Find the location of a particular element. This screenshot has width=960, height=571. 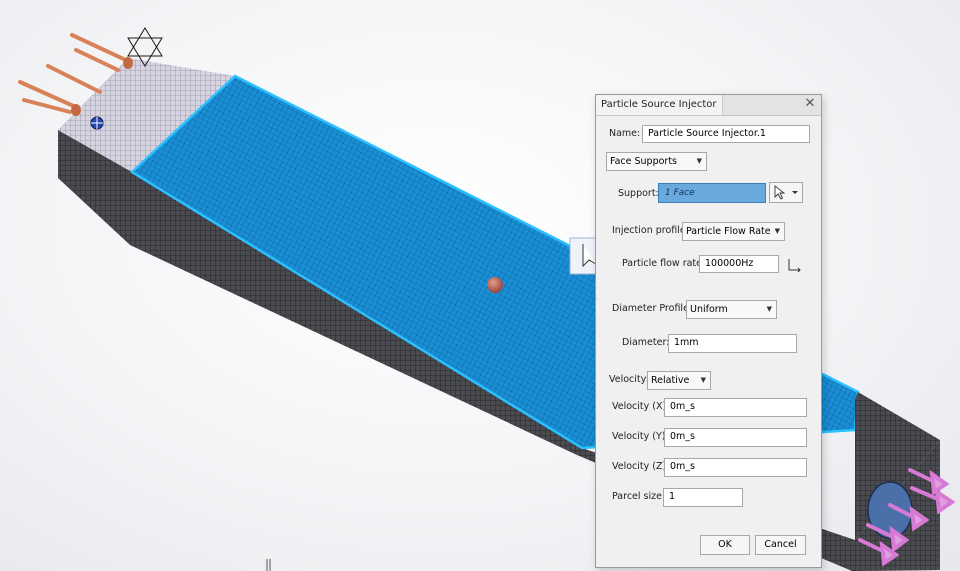

selection-mode-button is located at coordinates (786, 192).